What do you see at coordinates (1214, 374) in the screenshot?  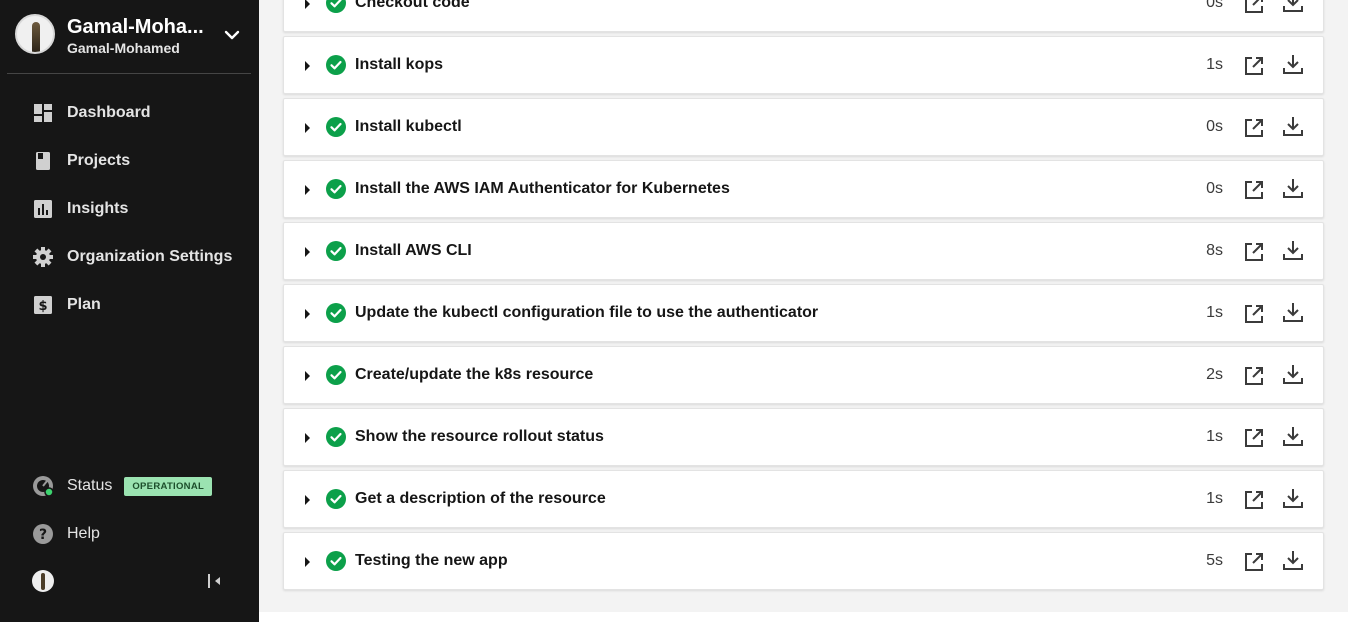 I see `step-duration: 2s` at bounding box center [1214, 374].